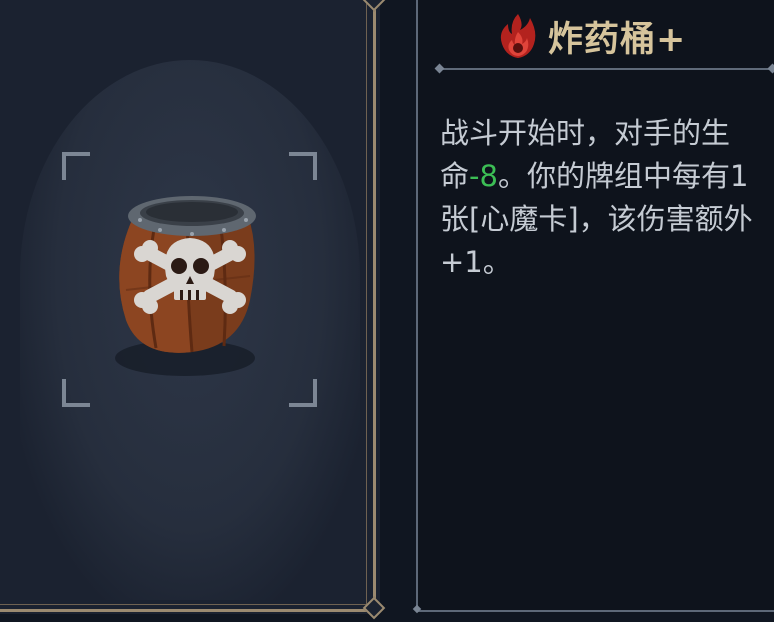 The width and height of the screenshot is (774, 622). What do you see at coordinates (606, 69) in the screenshot?
I see `title-divider` at bounding box center [606, 69].